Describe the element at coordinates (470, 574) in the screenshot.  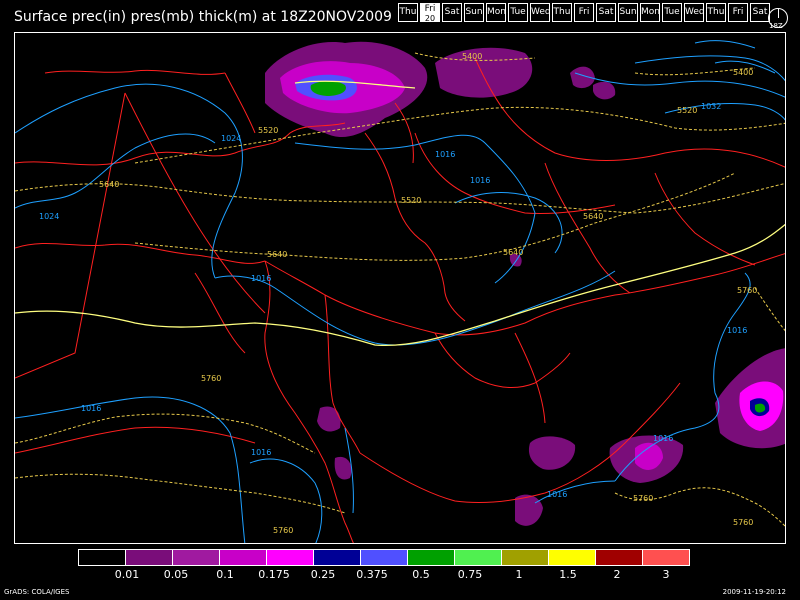
I see `colorbar-label: 0.75` at that location.